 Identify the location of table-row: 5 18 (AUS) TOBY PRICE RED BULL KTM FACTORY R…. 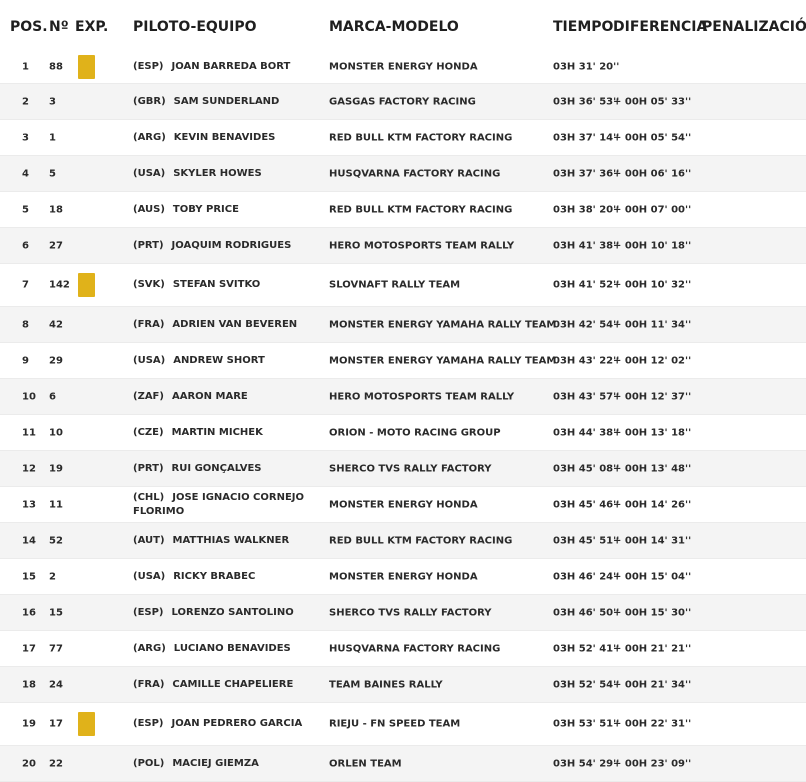
(403, 210).